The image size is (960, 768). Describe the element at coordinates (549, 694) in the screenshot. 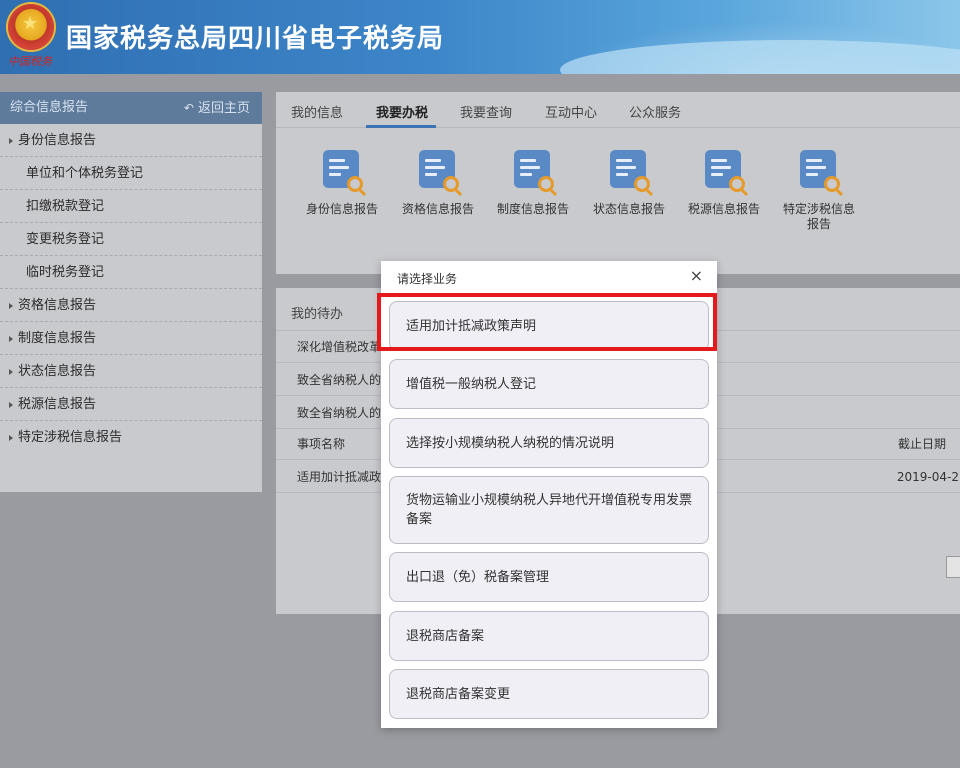

I see `option-refund-store-change: 退税商店备案变更` at that location.